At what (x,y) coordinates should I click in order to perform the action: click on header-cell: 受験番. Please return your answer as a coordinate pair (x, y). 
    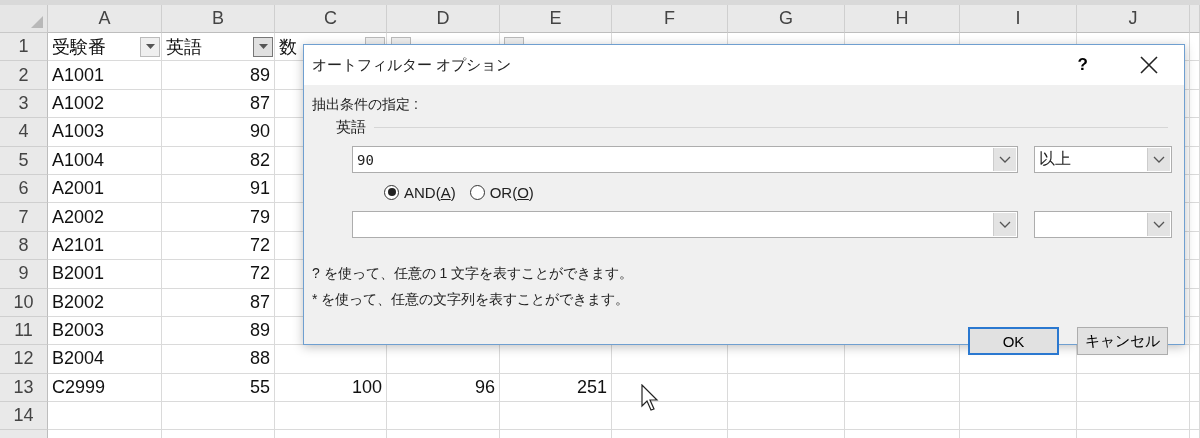
    Looking at the image, I should click on (105, 47).